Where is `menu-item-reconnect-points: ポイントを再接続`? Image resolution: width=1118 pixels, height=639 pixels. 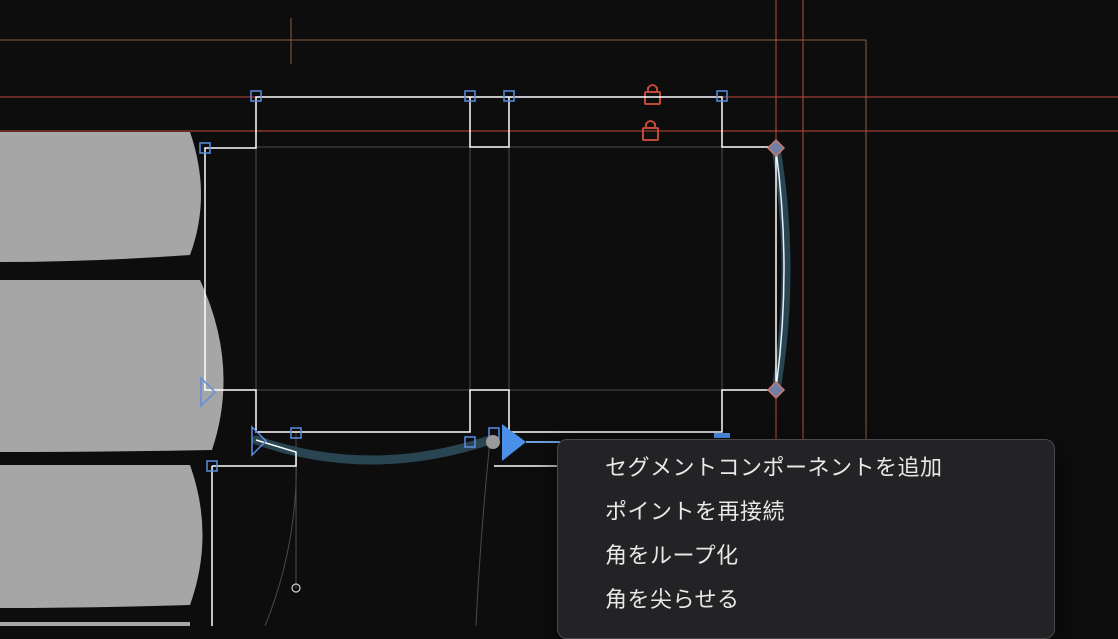 menu-item-reconnect-points: ポイントを再接続 is located at coordinates (806, 520).